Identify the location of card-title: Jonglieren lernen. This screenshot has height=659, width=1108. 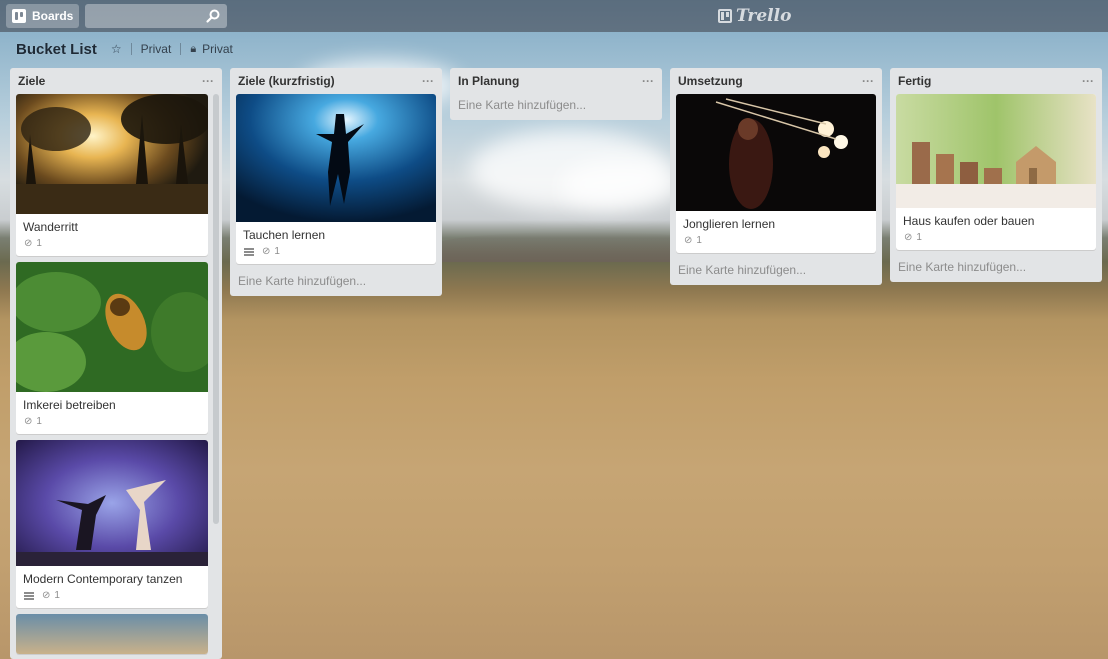
(729, 224).